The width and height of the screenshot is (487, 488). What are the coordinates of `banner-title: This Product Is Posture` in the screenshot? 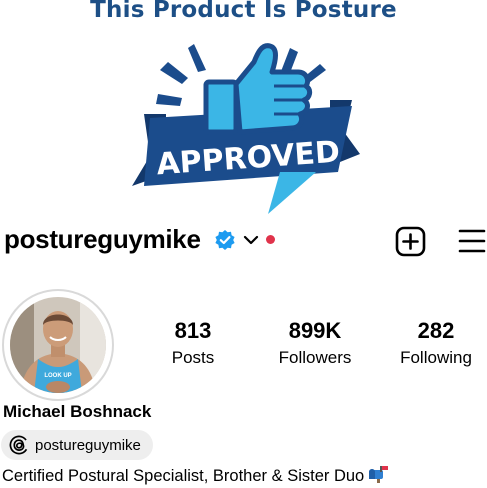 It's located at (243, 11).